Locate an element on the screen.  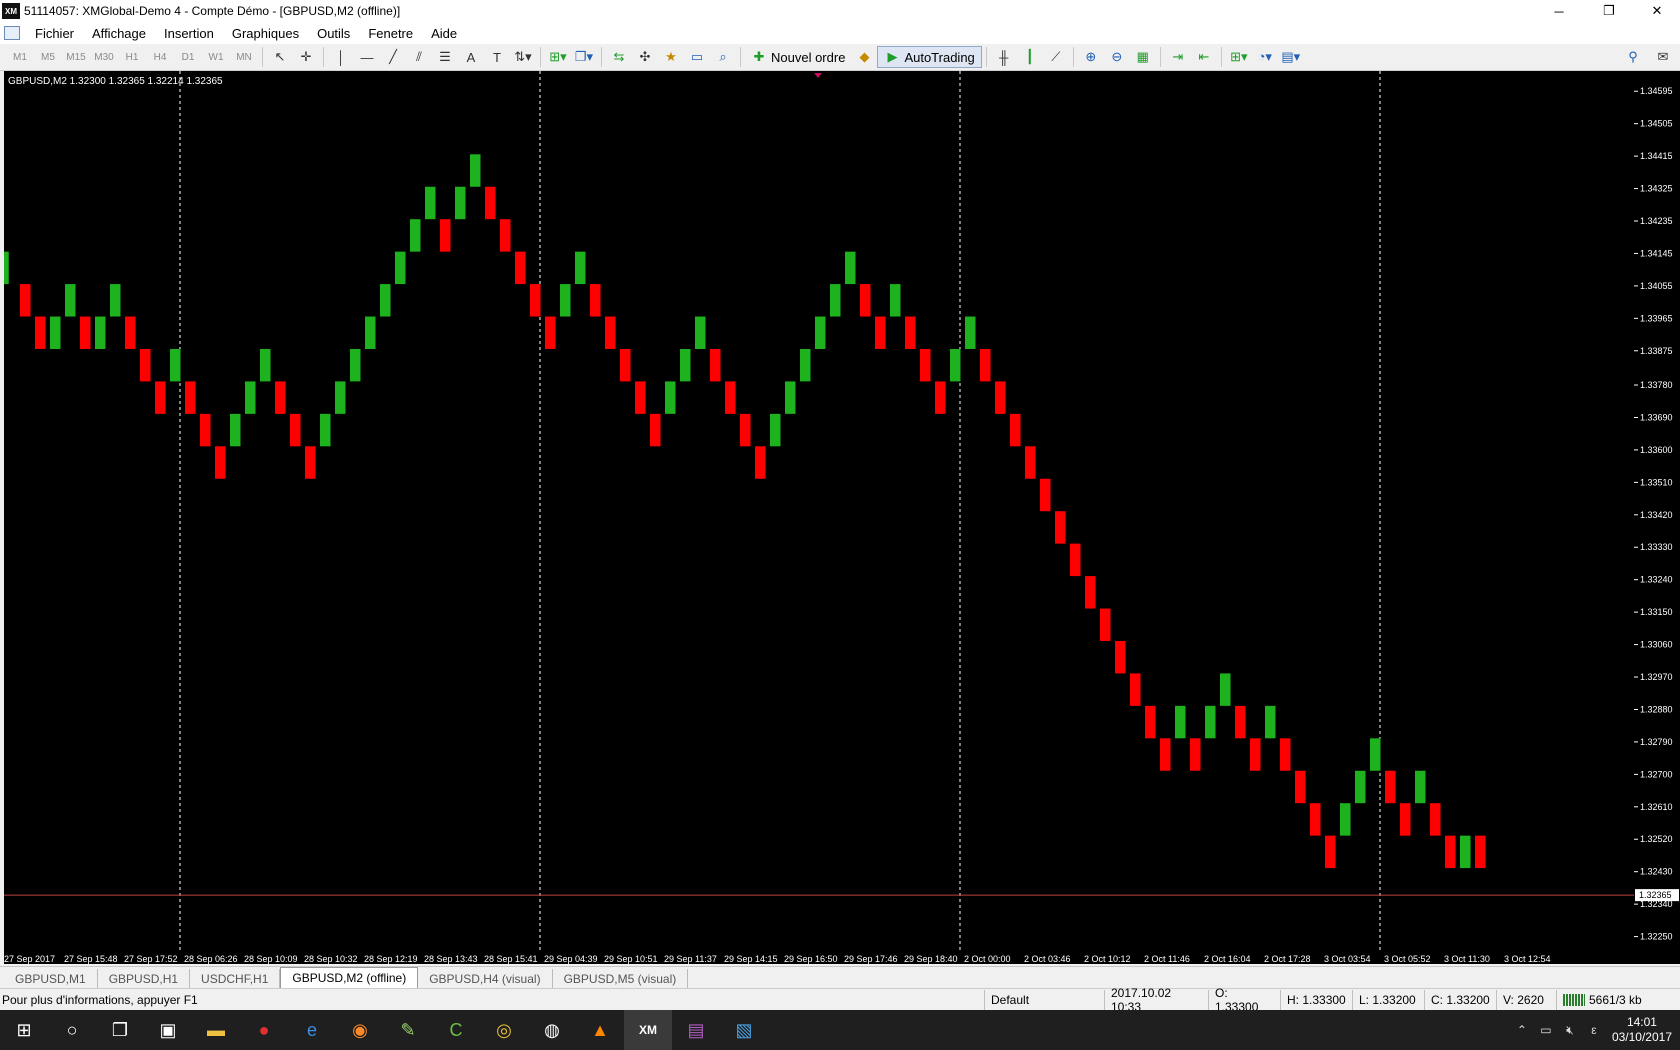
record-icon: ● is located at coordinates (264, 1030).